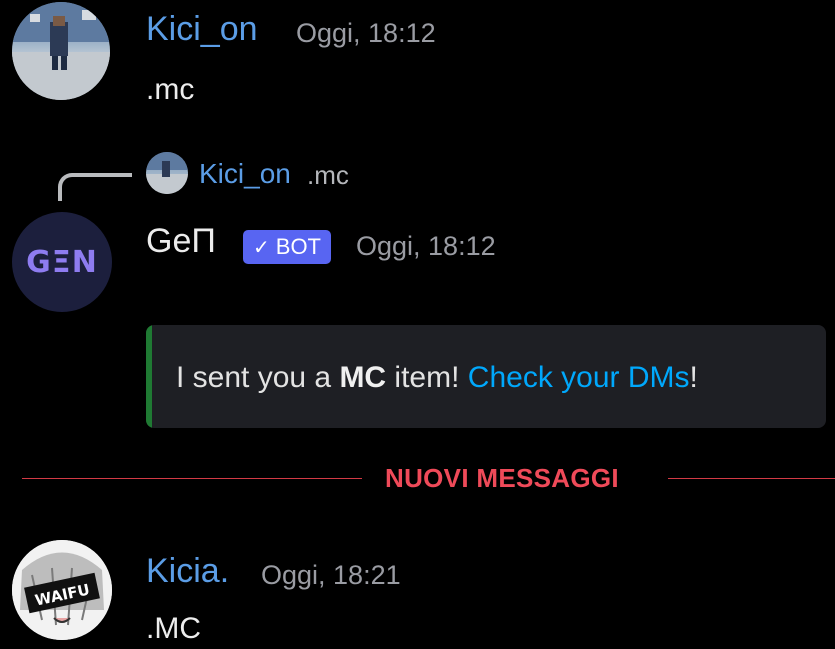  Describe the element at coordinates (328, 175) in the screenshot. I see `reply-text: .mc` at that location.